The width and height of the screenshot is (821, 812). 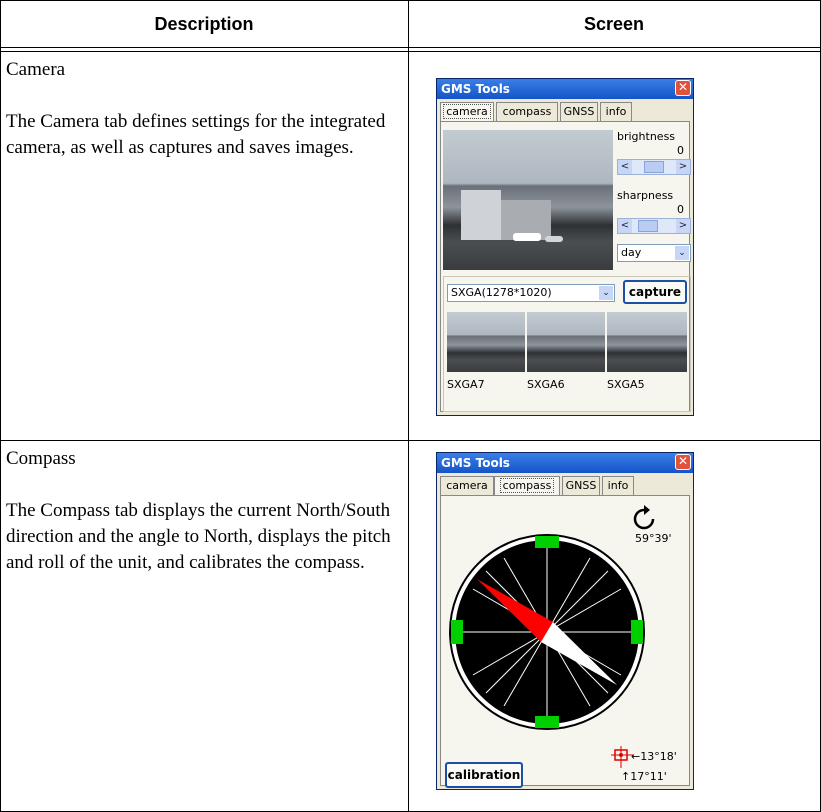 What do you see at coordinates (680, 209) in the screenshot?
I see `sharpness-value: 0` at bounding box center [680, 209].